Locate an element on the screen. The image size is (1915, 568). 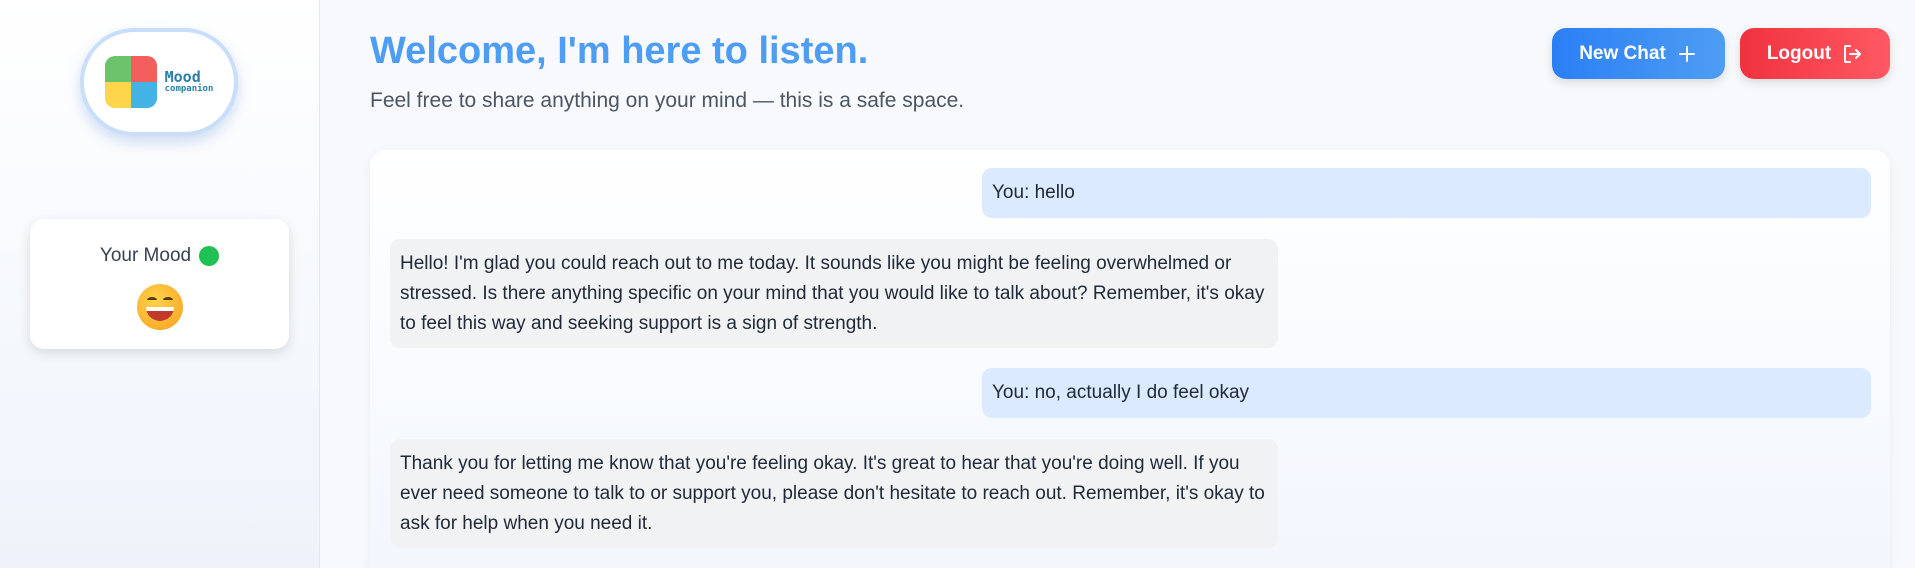
new-chat-button: New Chat is located at coordinates (1638, 53).